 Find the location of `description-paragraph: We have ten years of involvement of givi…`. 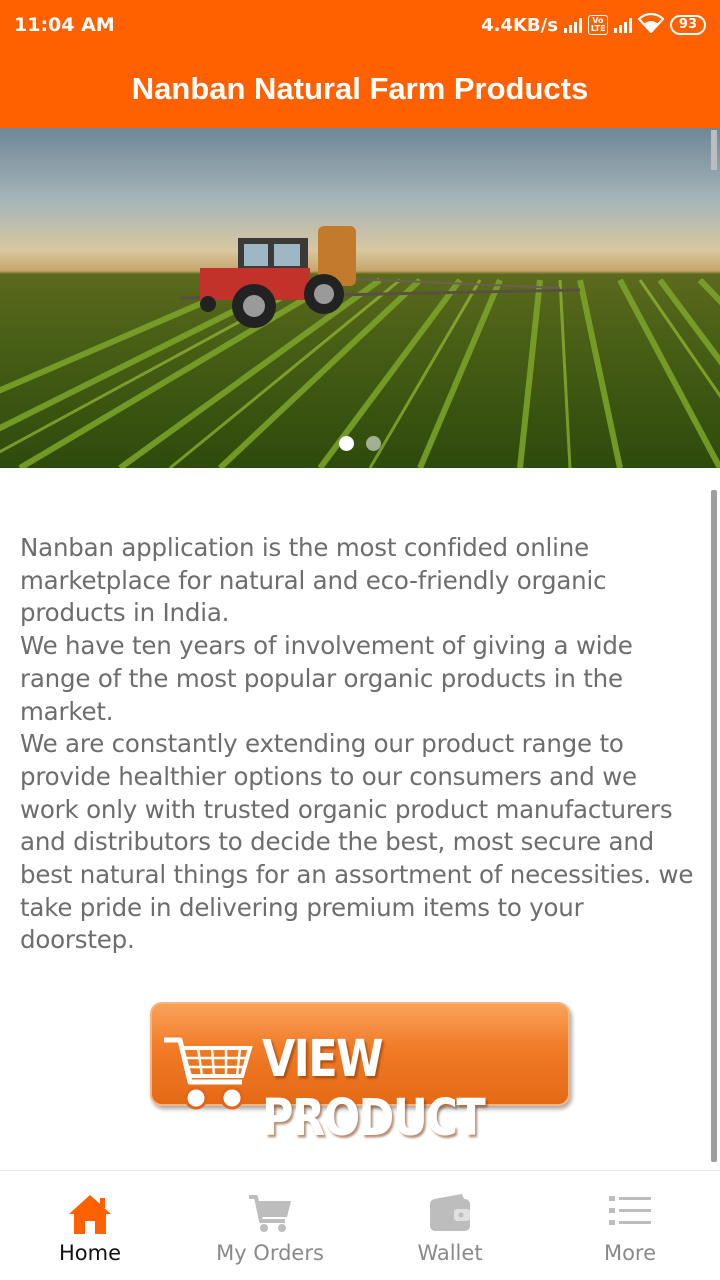

description-paragraph: We have ten years of involvement of givi… is located at coordinates (326, 678).